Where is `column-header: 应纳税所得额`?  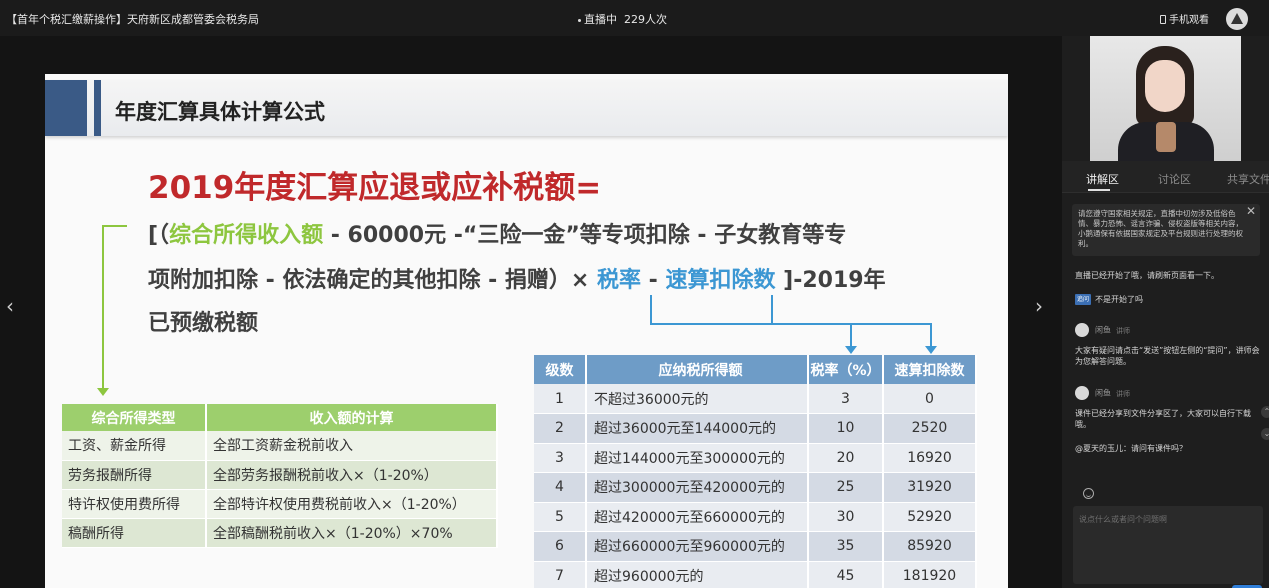
column-header: 应纳税所得额 is located at coordinates (697, 369).